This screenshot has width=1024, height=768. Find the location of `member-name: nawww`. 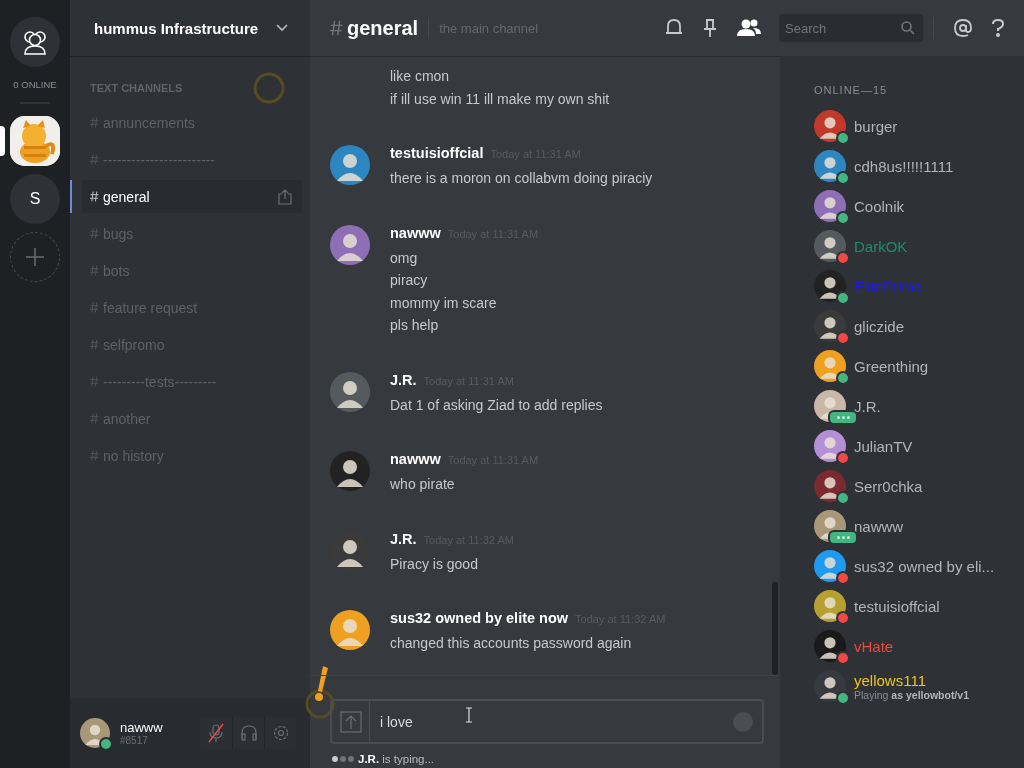

member-name: nawww is located at coordinates (879, 526).